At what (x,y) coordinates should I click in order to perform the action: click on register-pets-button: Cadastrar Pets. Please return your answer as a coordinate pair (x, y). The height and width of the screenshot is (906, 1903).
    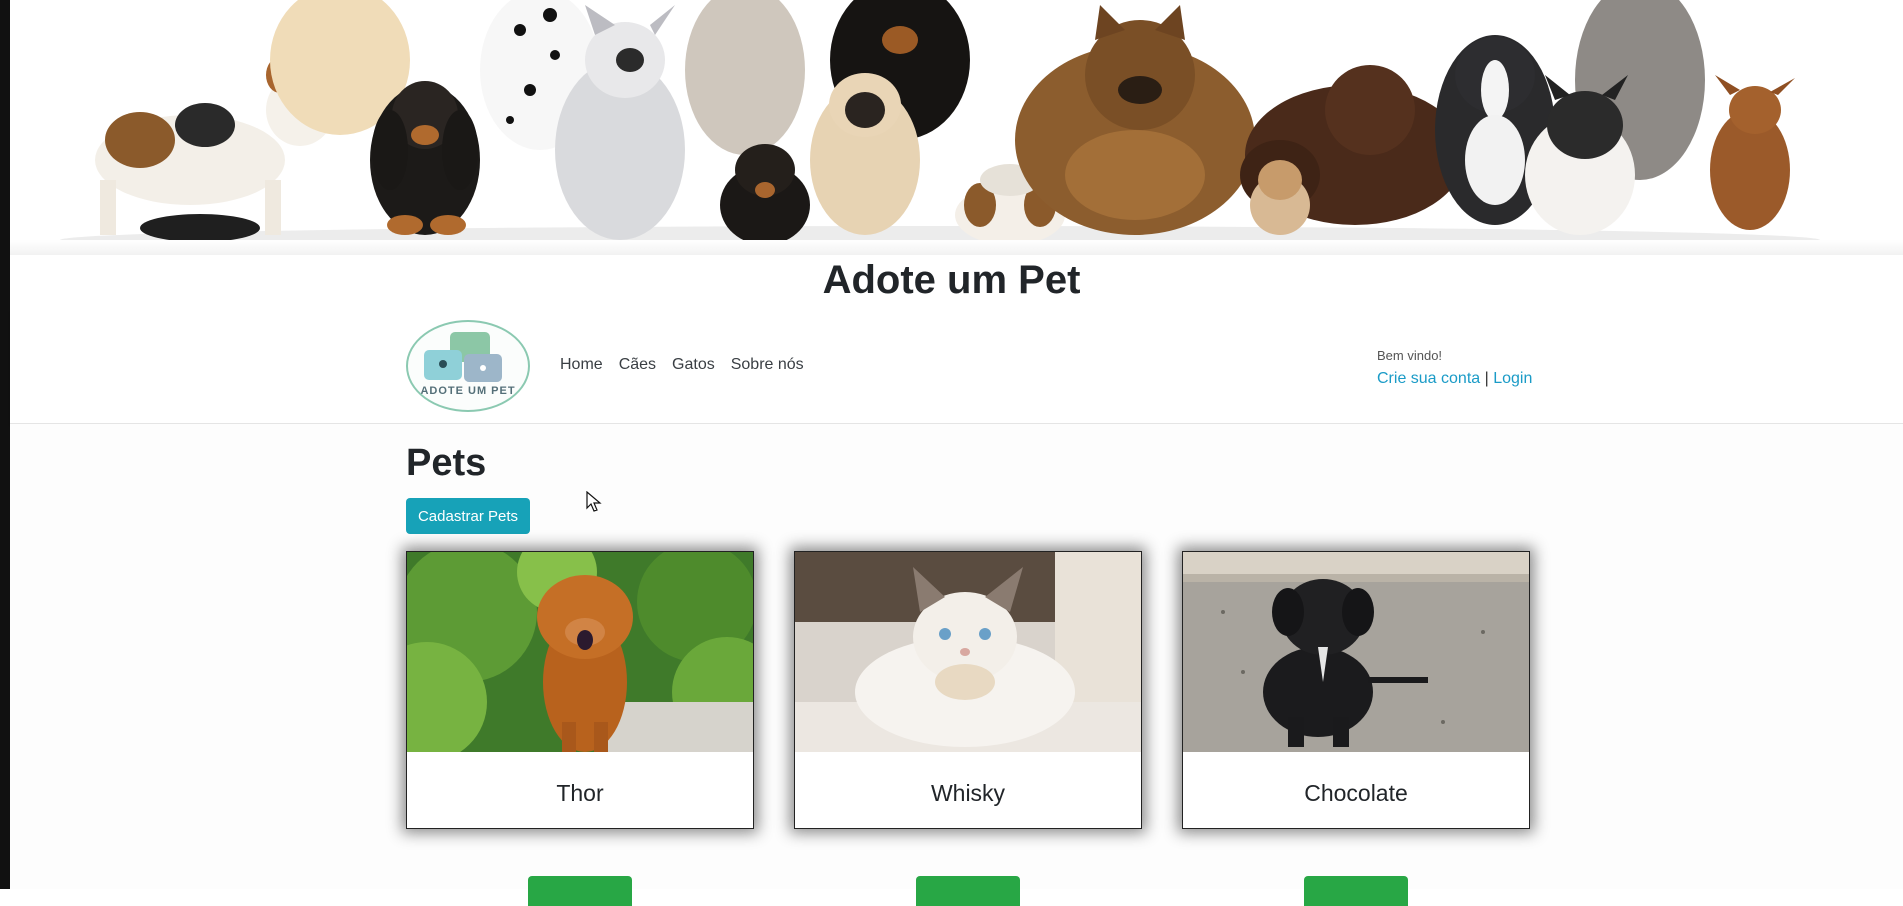
    Looking at the image, I should click on (468, 516).